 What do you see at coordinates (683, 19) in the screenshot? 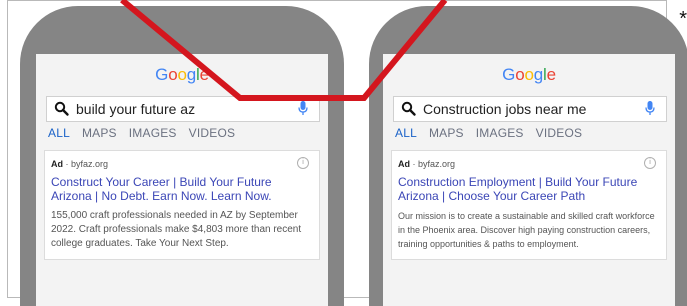
I see `corner-asterisk: *` at bounding box center [683, 19].